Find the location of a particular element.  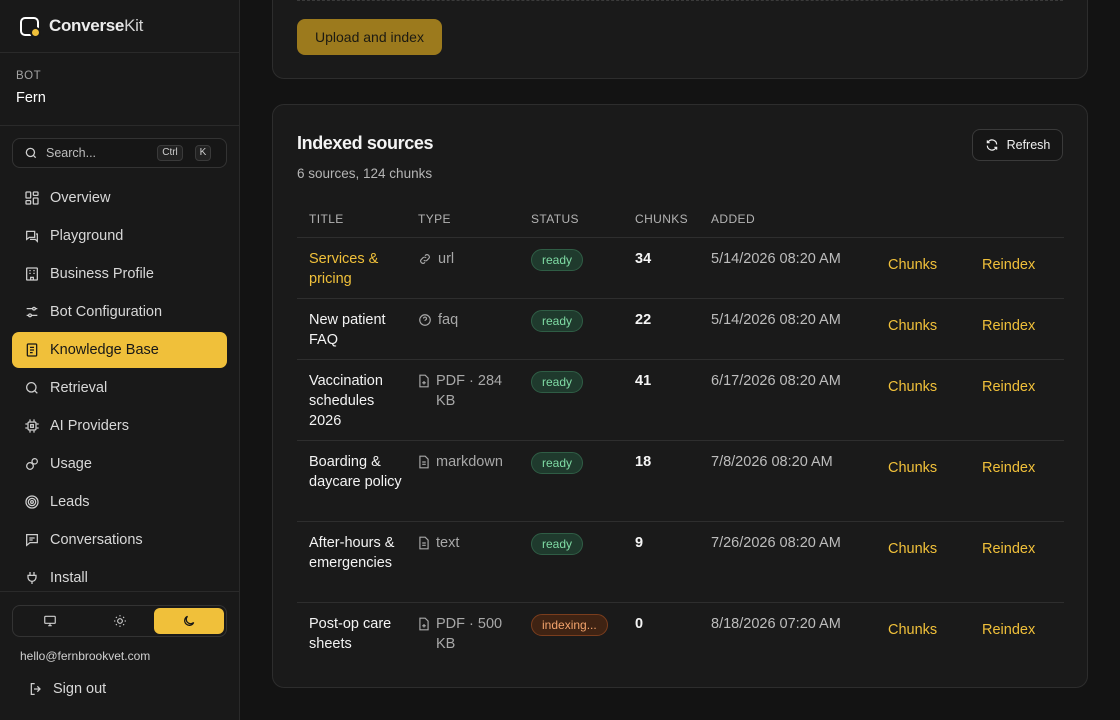

sign-out-label: Sign out is located at coordinates (80, 689).